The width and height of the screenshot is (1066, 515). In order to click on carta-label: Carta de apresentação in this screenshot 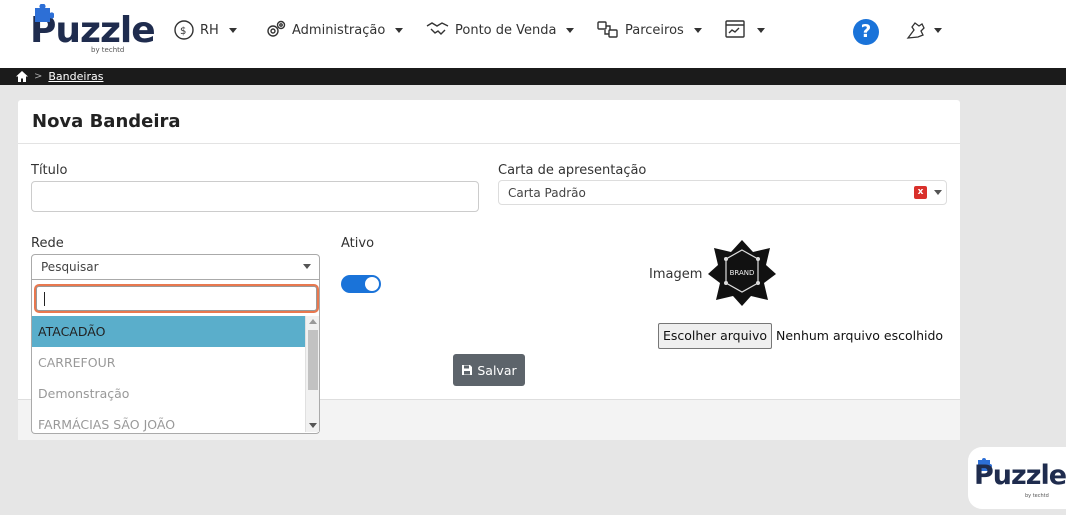, I will do `click(572, 170)`.